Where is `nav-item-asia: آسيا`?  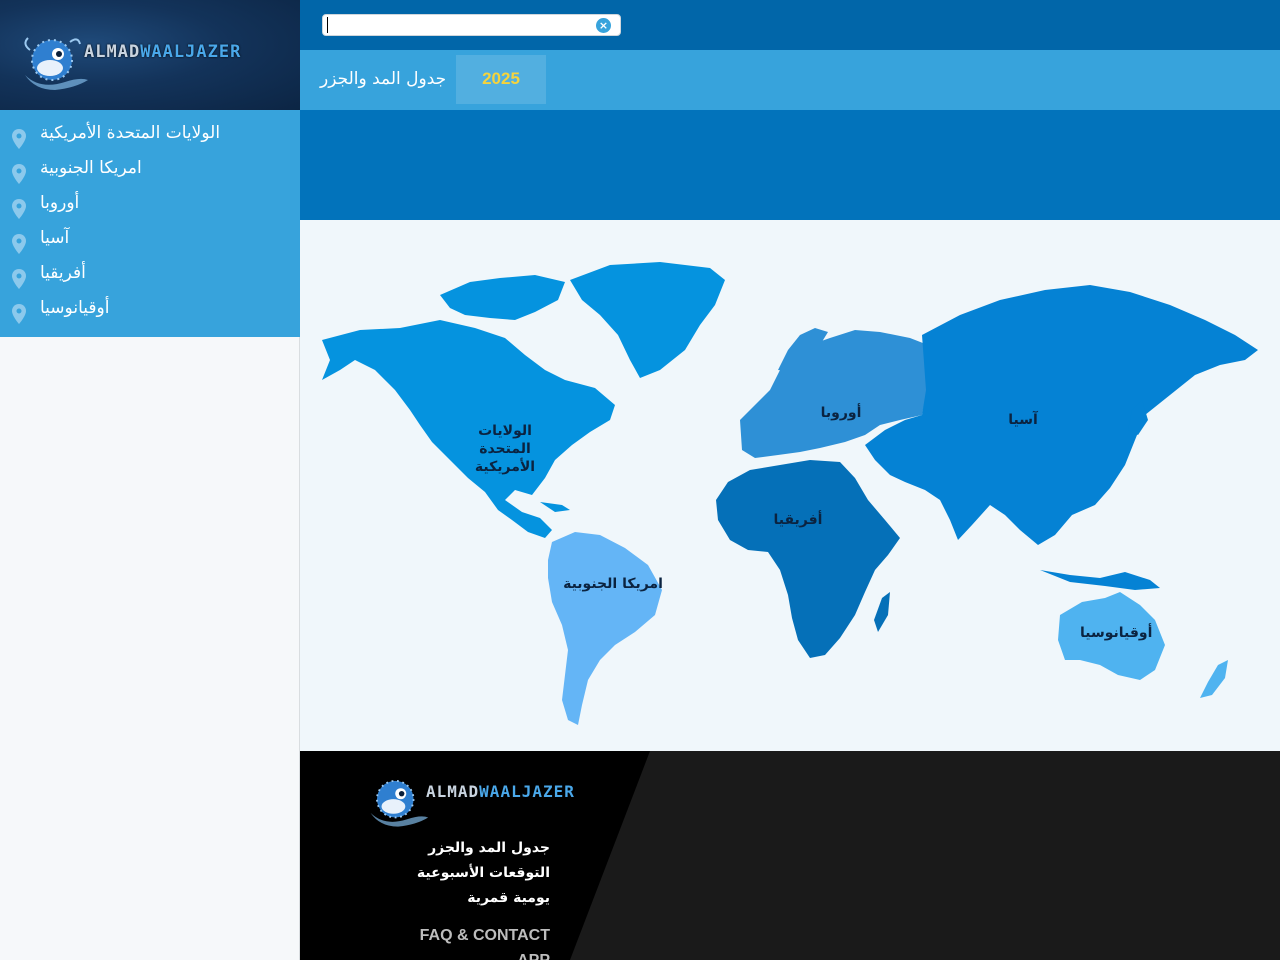
nav-item-asia: آسيا is located at coordinates (150, 237).